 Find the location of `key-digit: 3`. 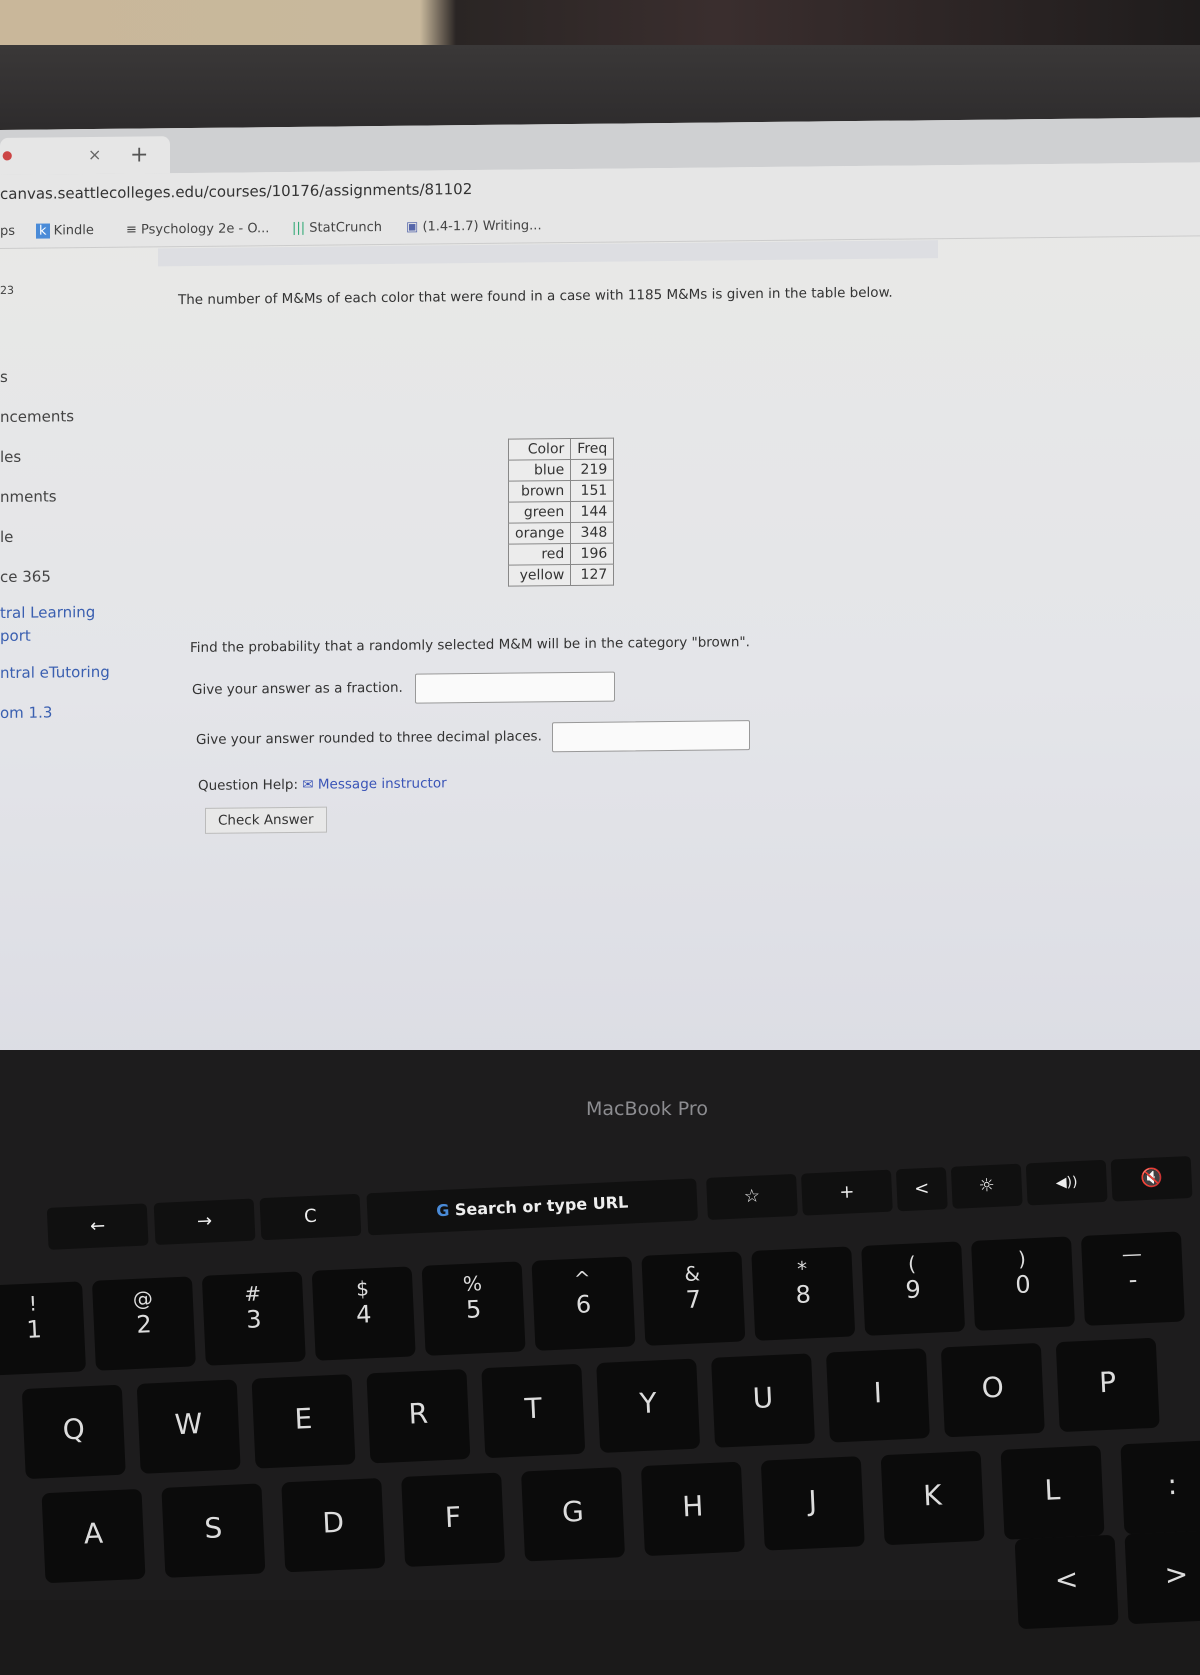

key-digit: 3 is located at coordinates (254, 1319).